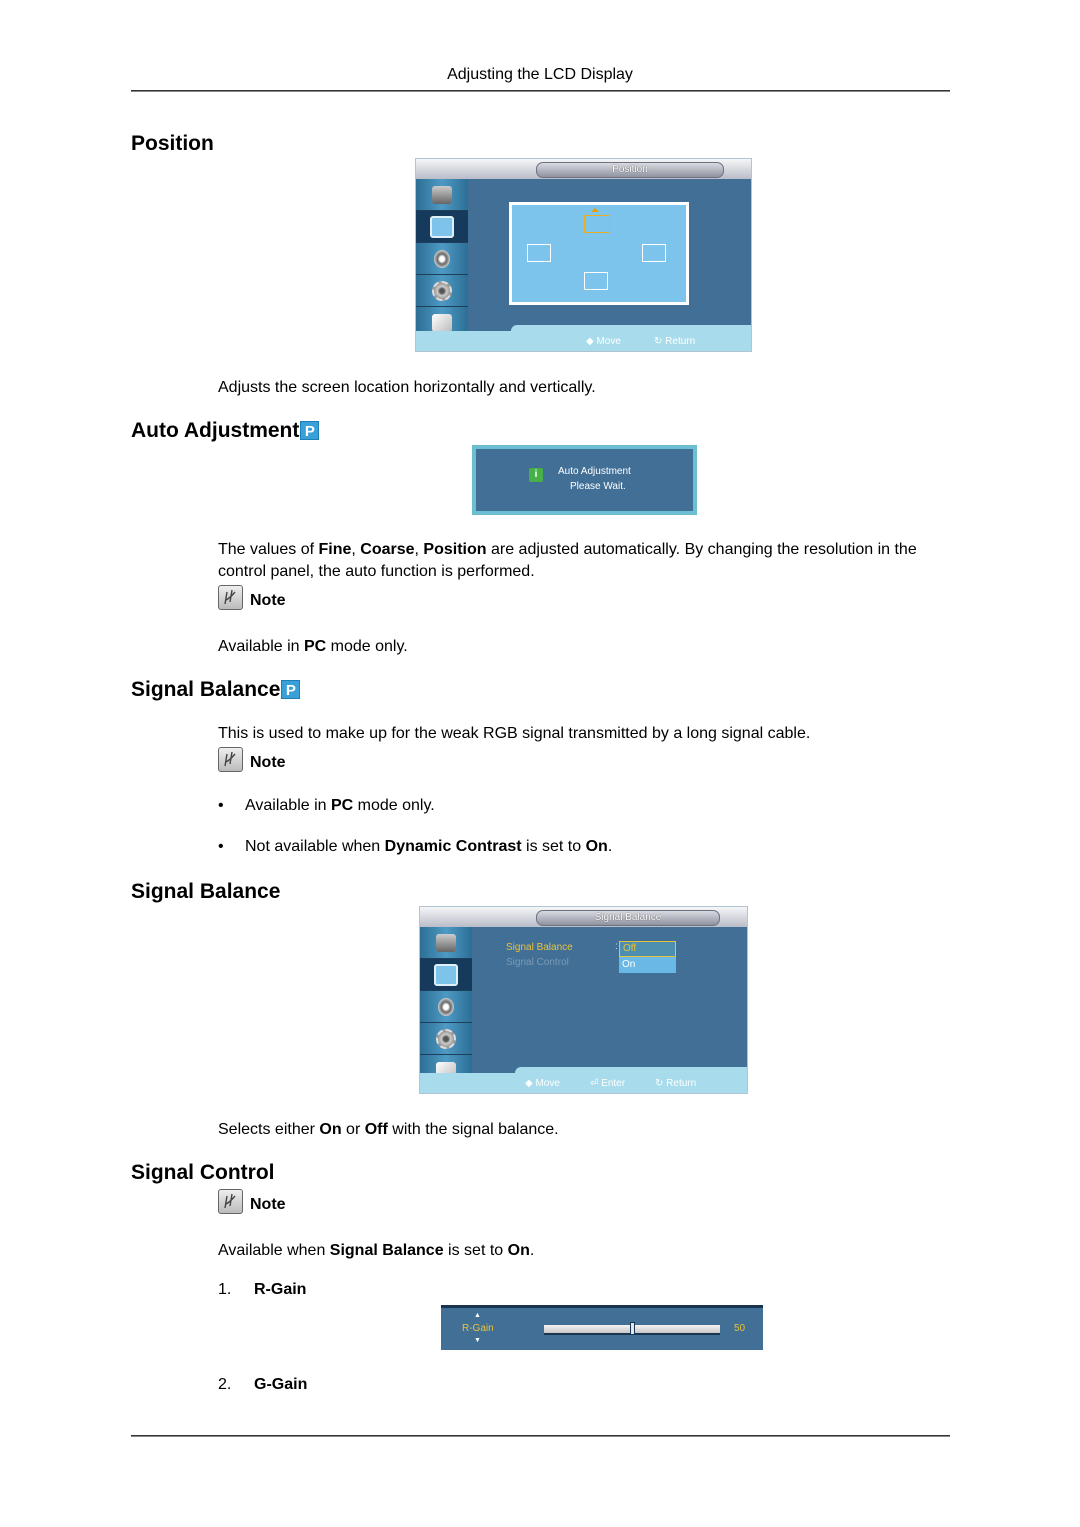 Image resolution: width=1080 pixels, height=1527 pixels. I want to click on section-heading-signal-control: Signal Control, so click(203, 1172).